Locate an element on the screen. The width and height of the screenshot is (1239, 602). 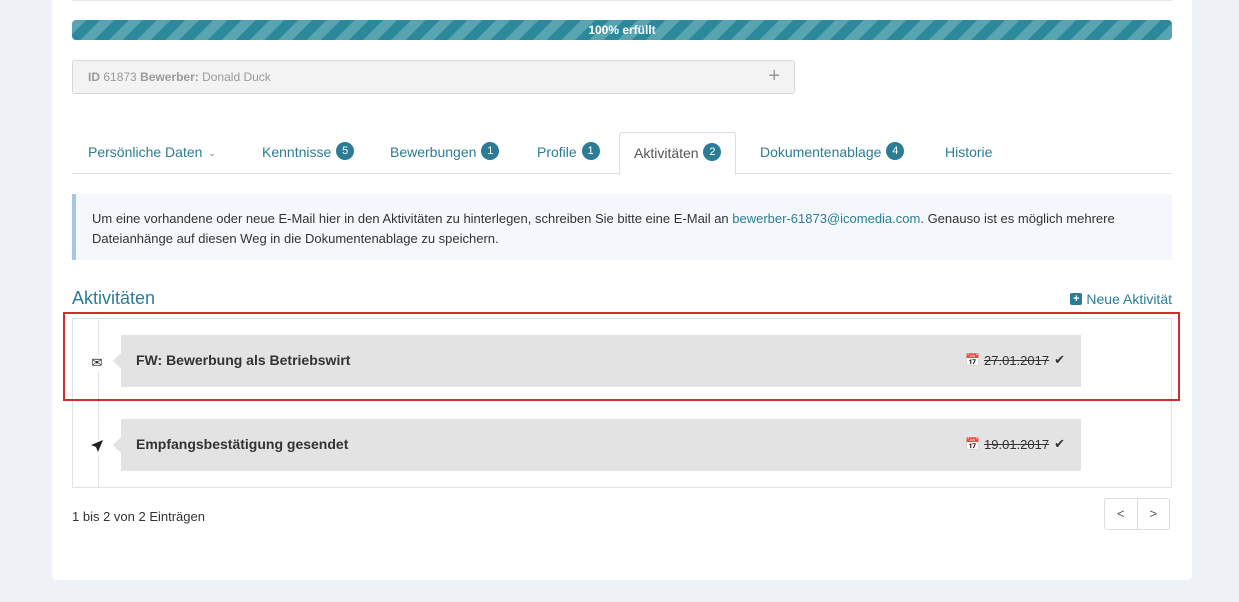
count-badge: 2 is located at coordinates (712, 152).